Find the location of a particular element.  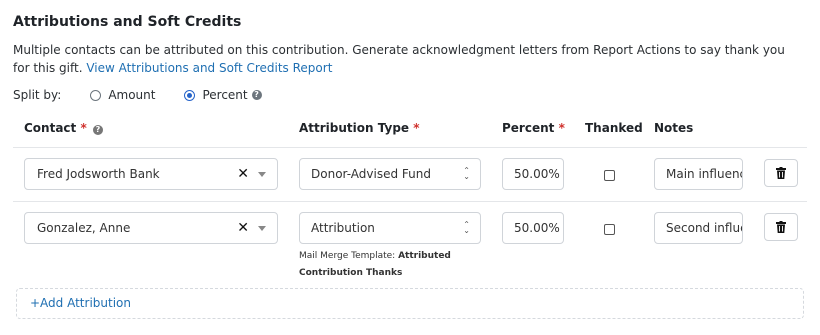

notes-value: Second influencer is located at coordinates (704, 228).